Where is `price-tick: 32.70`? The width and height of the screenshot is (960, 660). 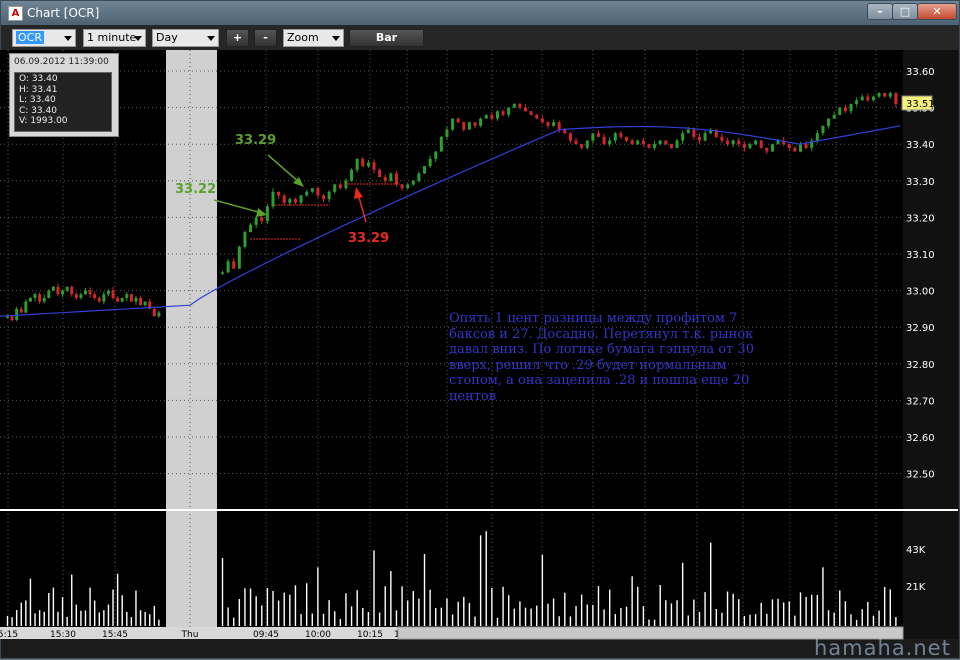
price-tick: 32.70 is located at coordinates (920, 401).